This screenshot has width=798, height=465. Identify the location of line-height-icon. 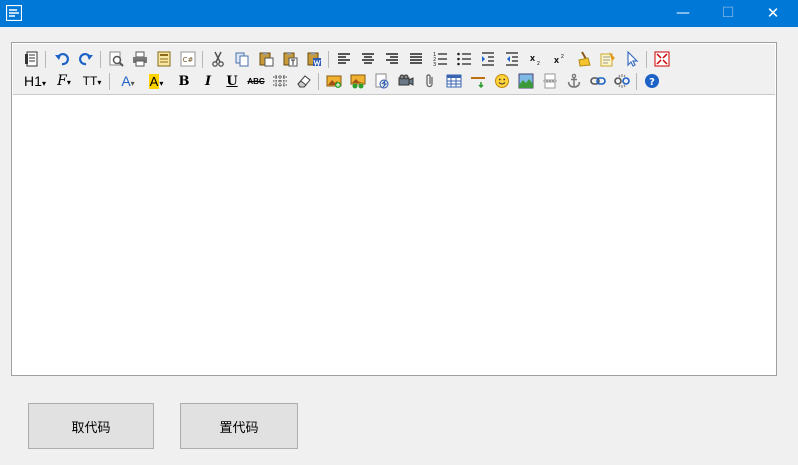
(280, 81).